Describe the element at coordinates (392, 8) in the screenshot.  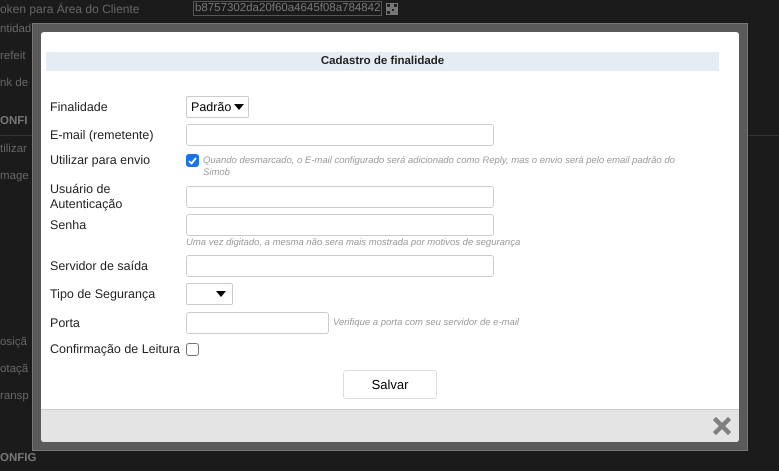
I see `qr-code-icon` at that location.